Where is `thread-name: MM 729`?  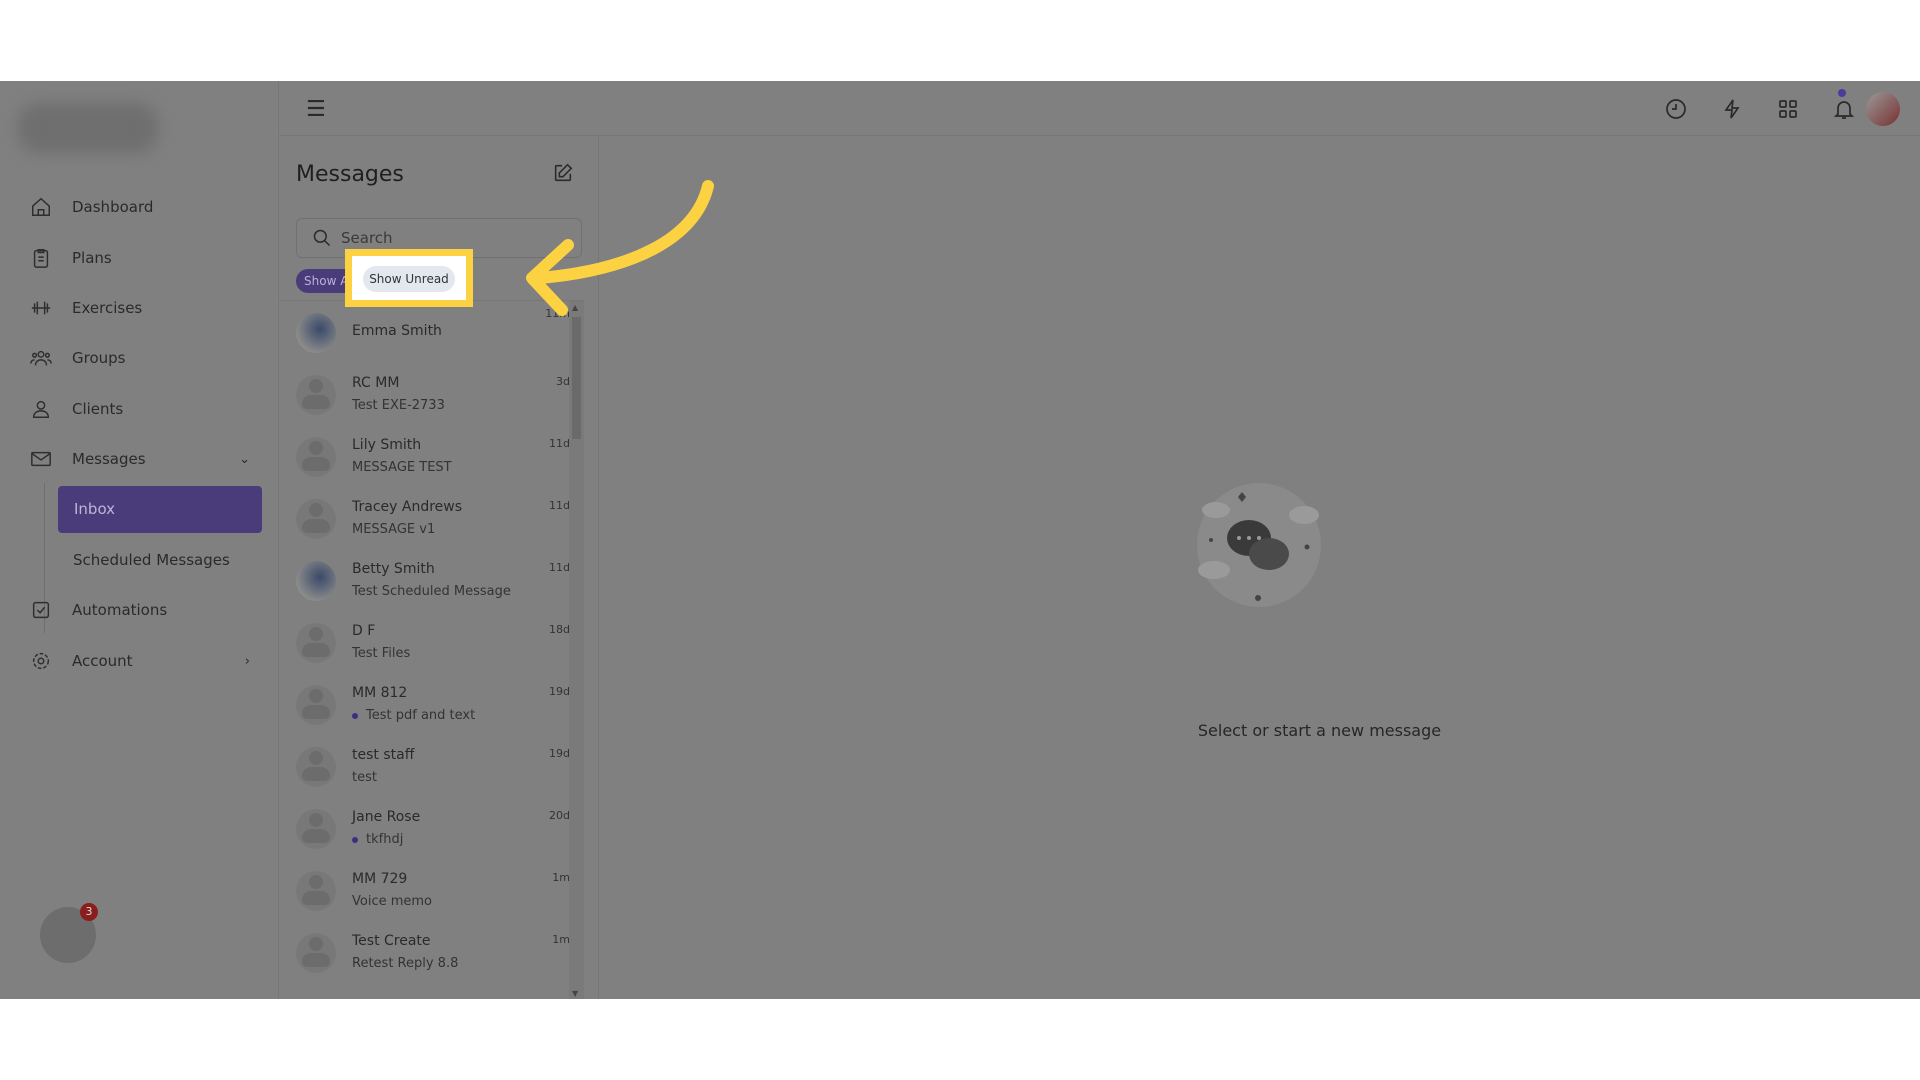 thread-name: MM 729 is located at coordinates (380, 879).